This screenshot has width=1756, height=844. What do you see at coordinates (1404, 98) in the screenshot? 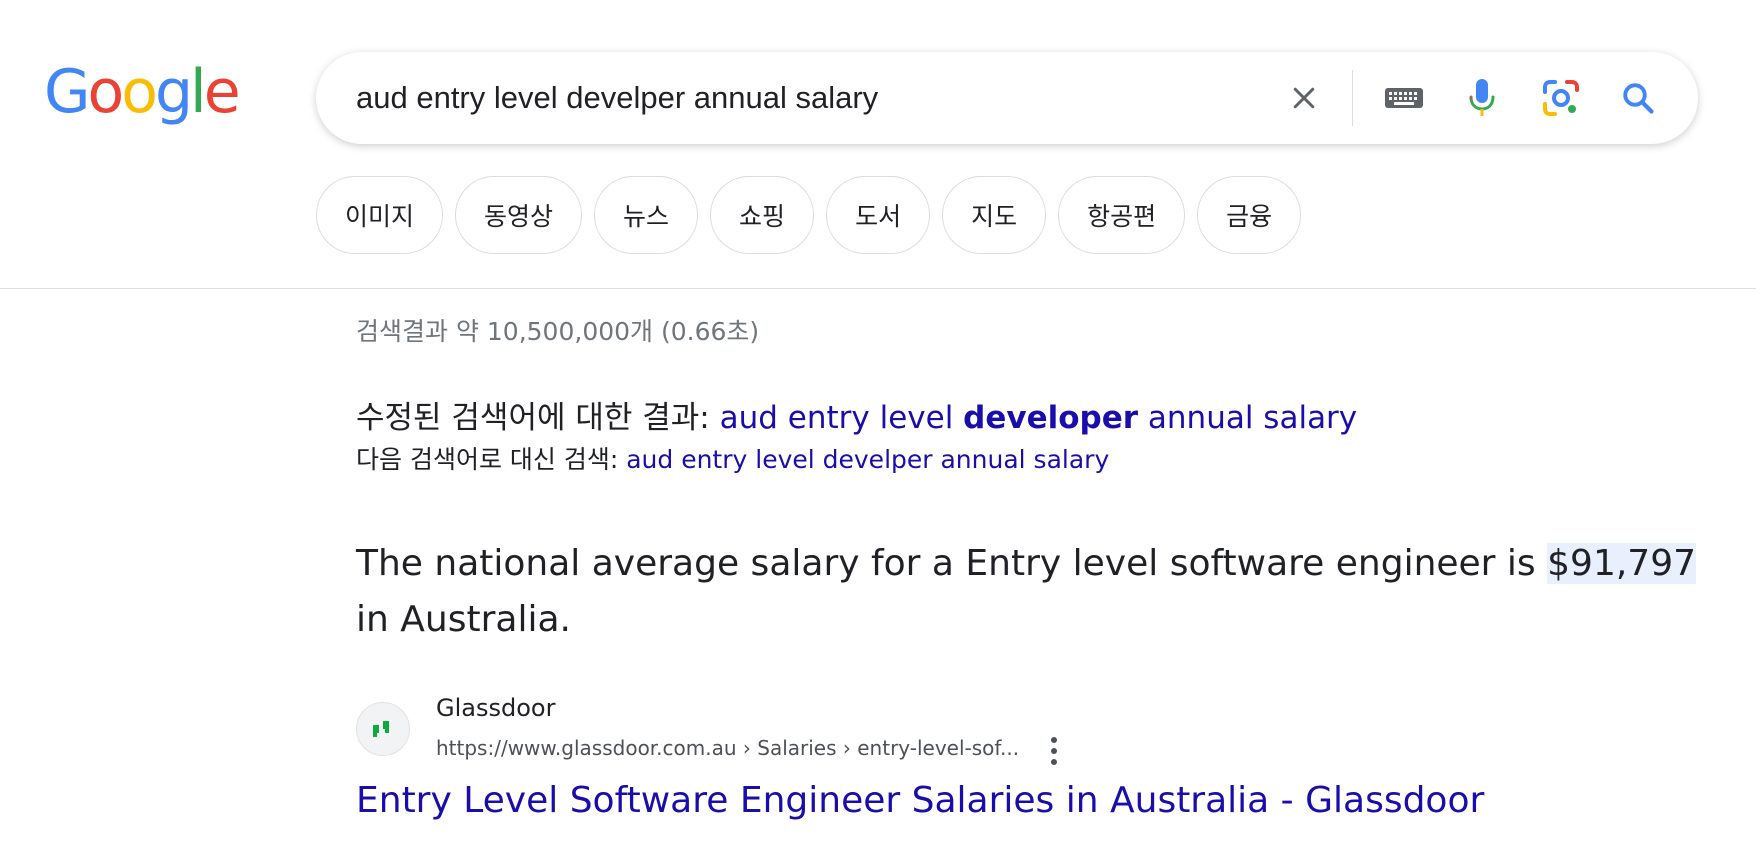
I see `keyboard-icon` at bounding box center [1404, 98].